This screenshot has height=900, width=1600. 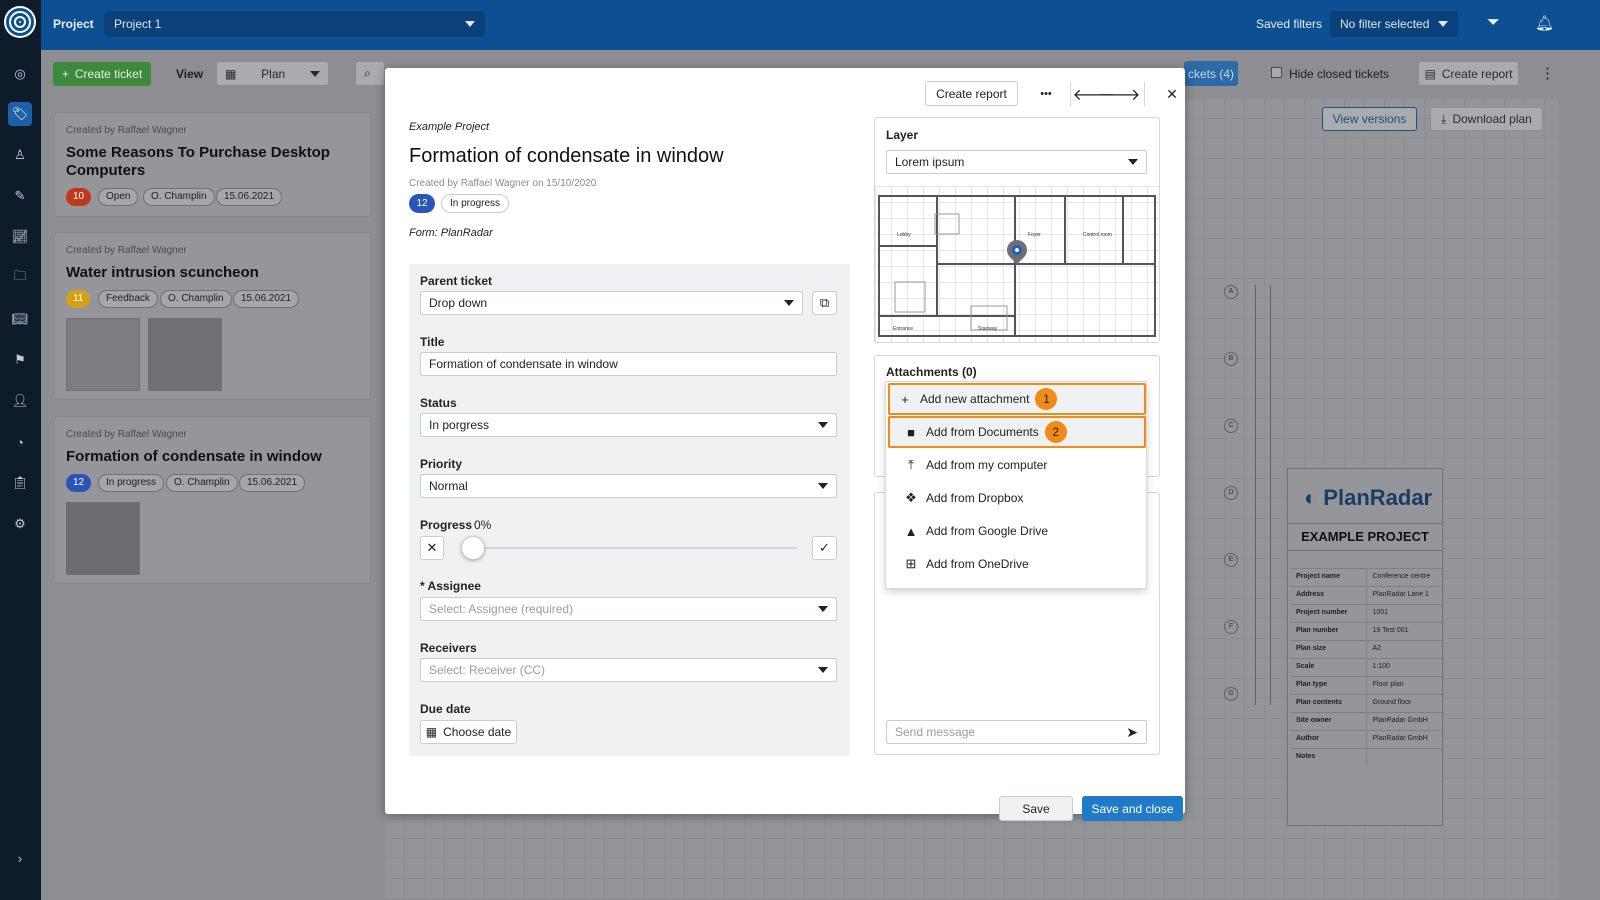 What do you see at coordinates (1016, 162) in the screenshot?
I see `layer-select: Lorem ipsum` at bounding box center [1016, 162].